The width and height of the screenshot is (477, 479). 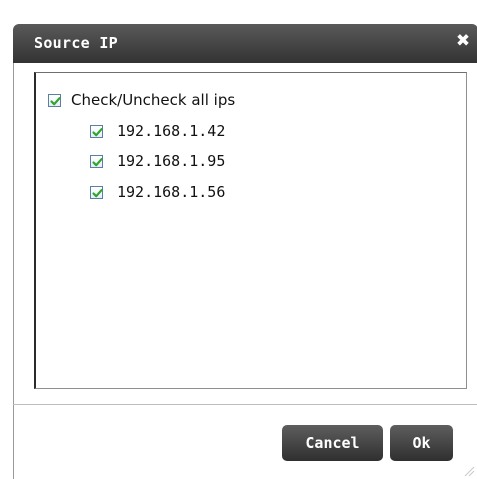 I want to click on ip-list-item: 192.168.1.42, so click(x=157, y=131).